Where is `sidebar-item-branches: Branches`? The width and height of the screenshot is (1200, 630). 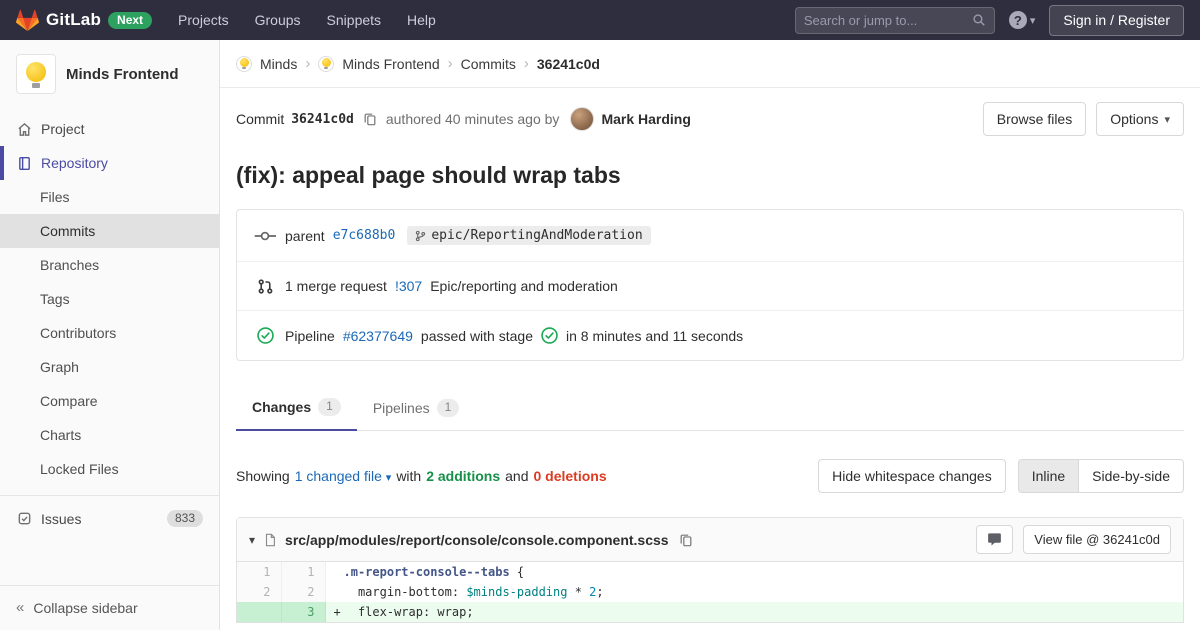
sidebar-item-branches: Branches is located at coordinates (109, 265).